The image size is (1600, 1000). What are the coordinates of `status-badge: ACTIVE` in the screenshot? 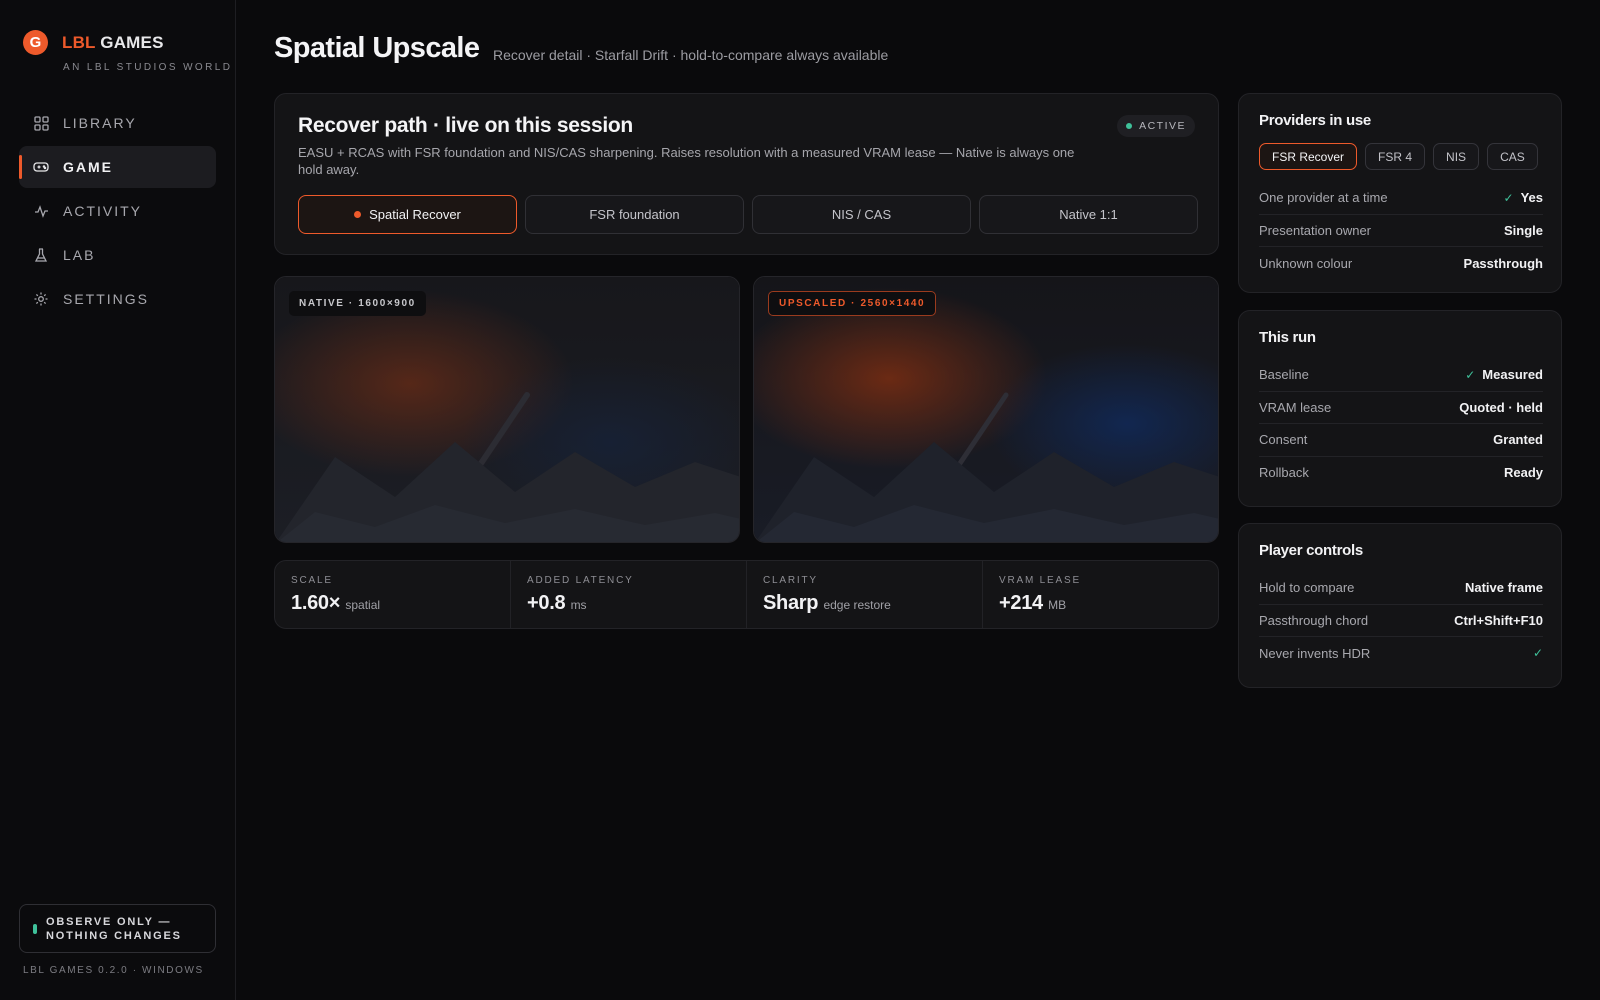 It's located at (1156, 126).